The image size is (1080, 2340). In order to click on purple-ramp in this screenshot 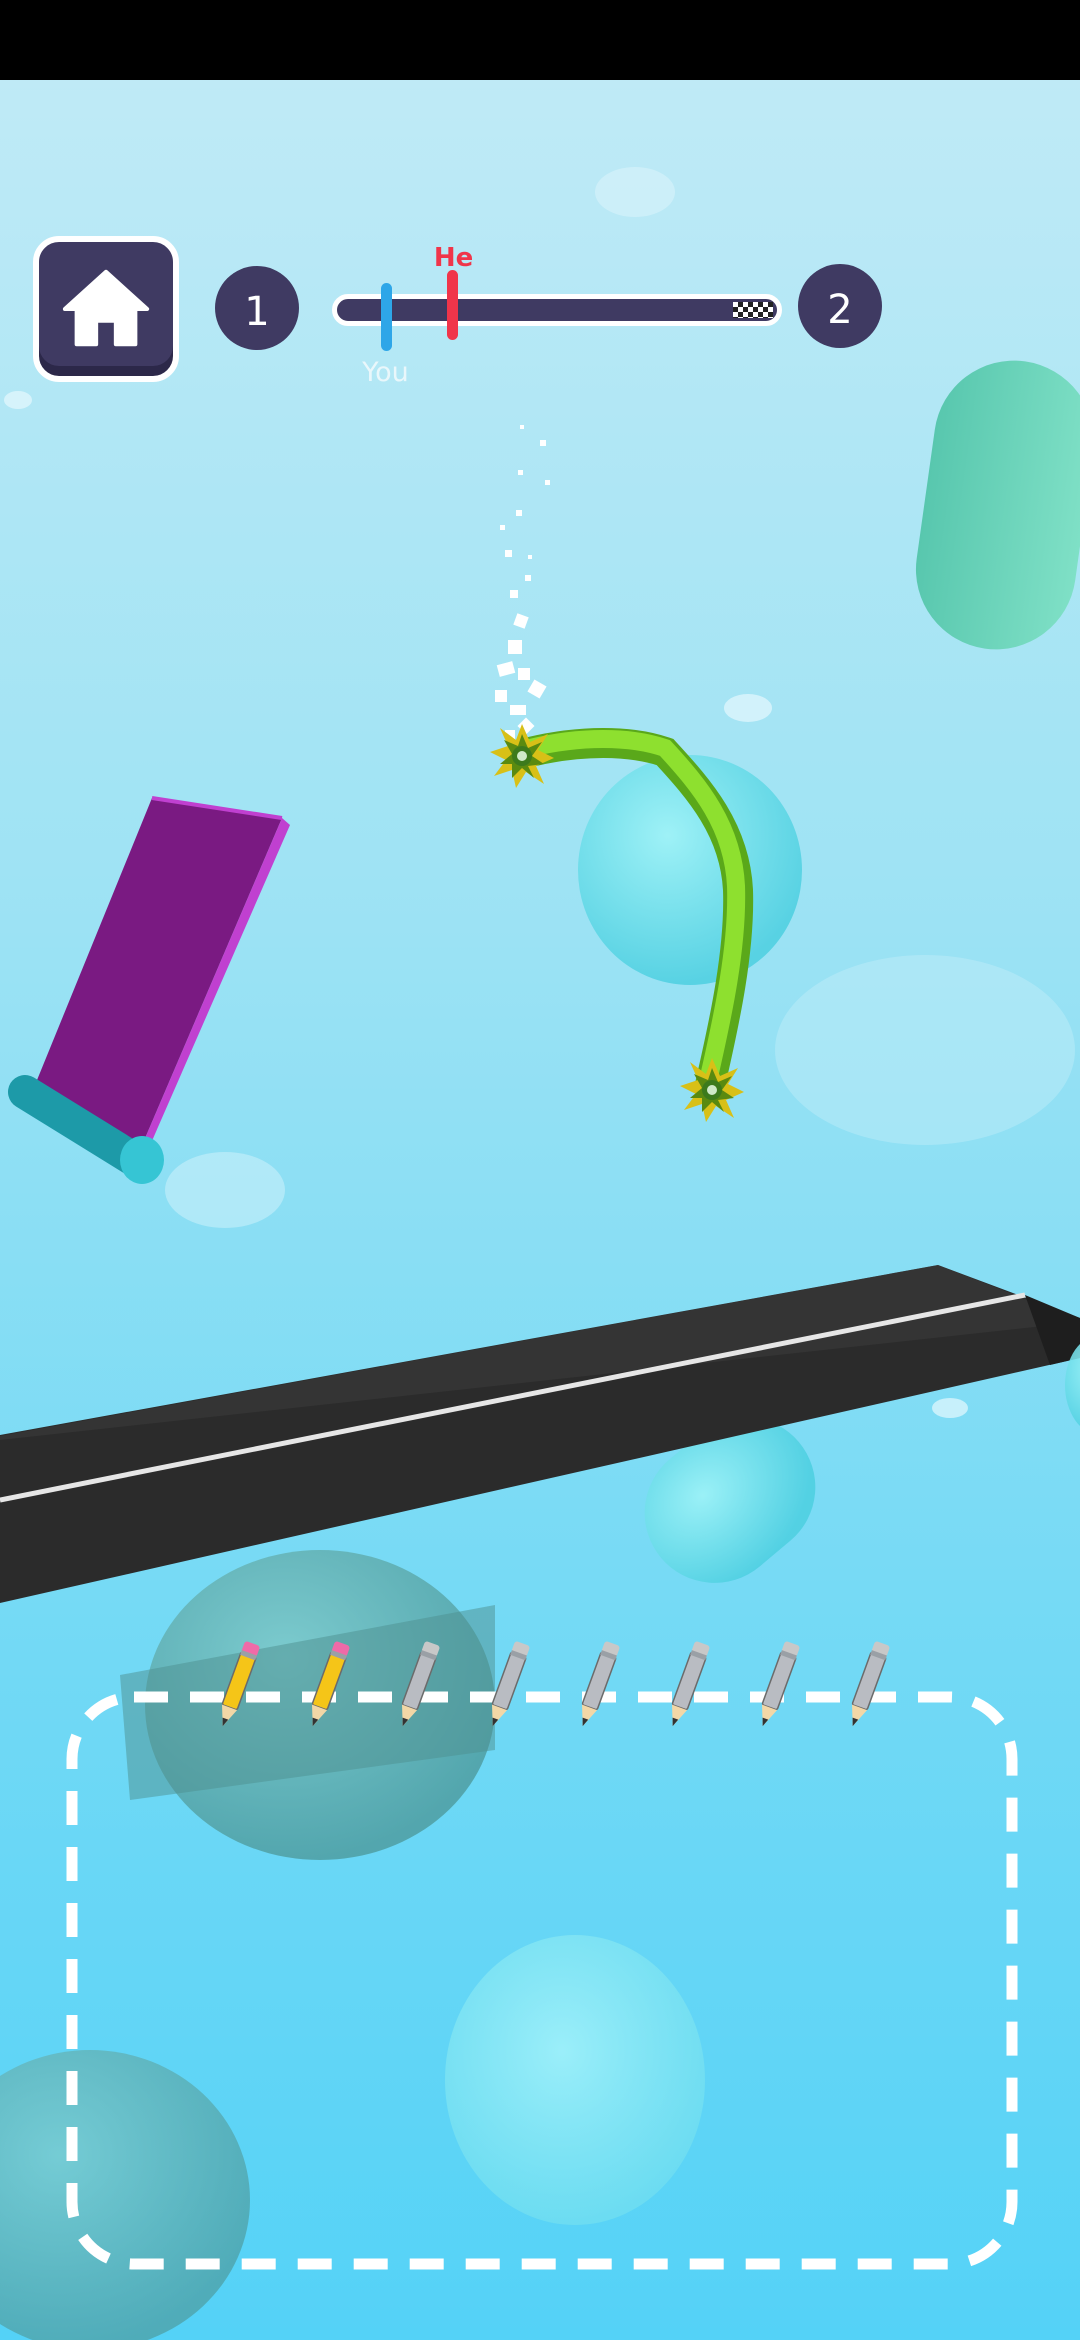, I will do `click(149, 990)`.